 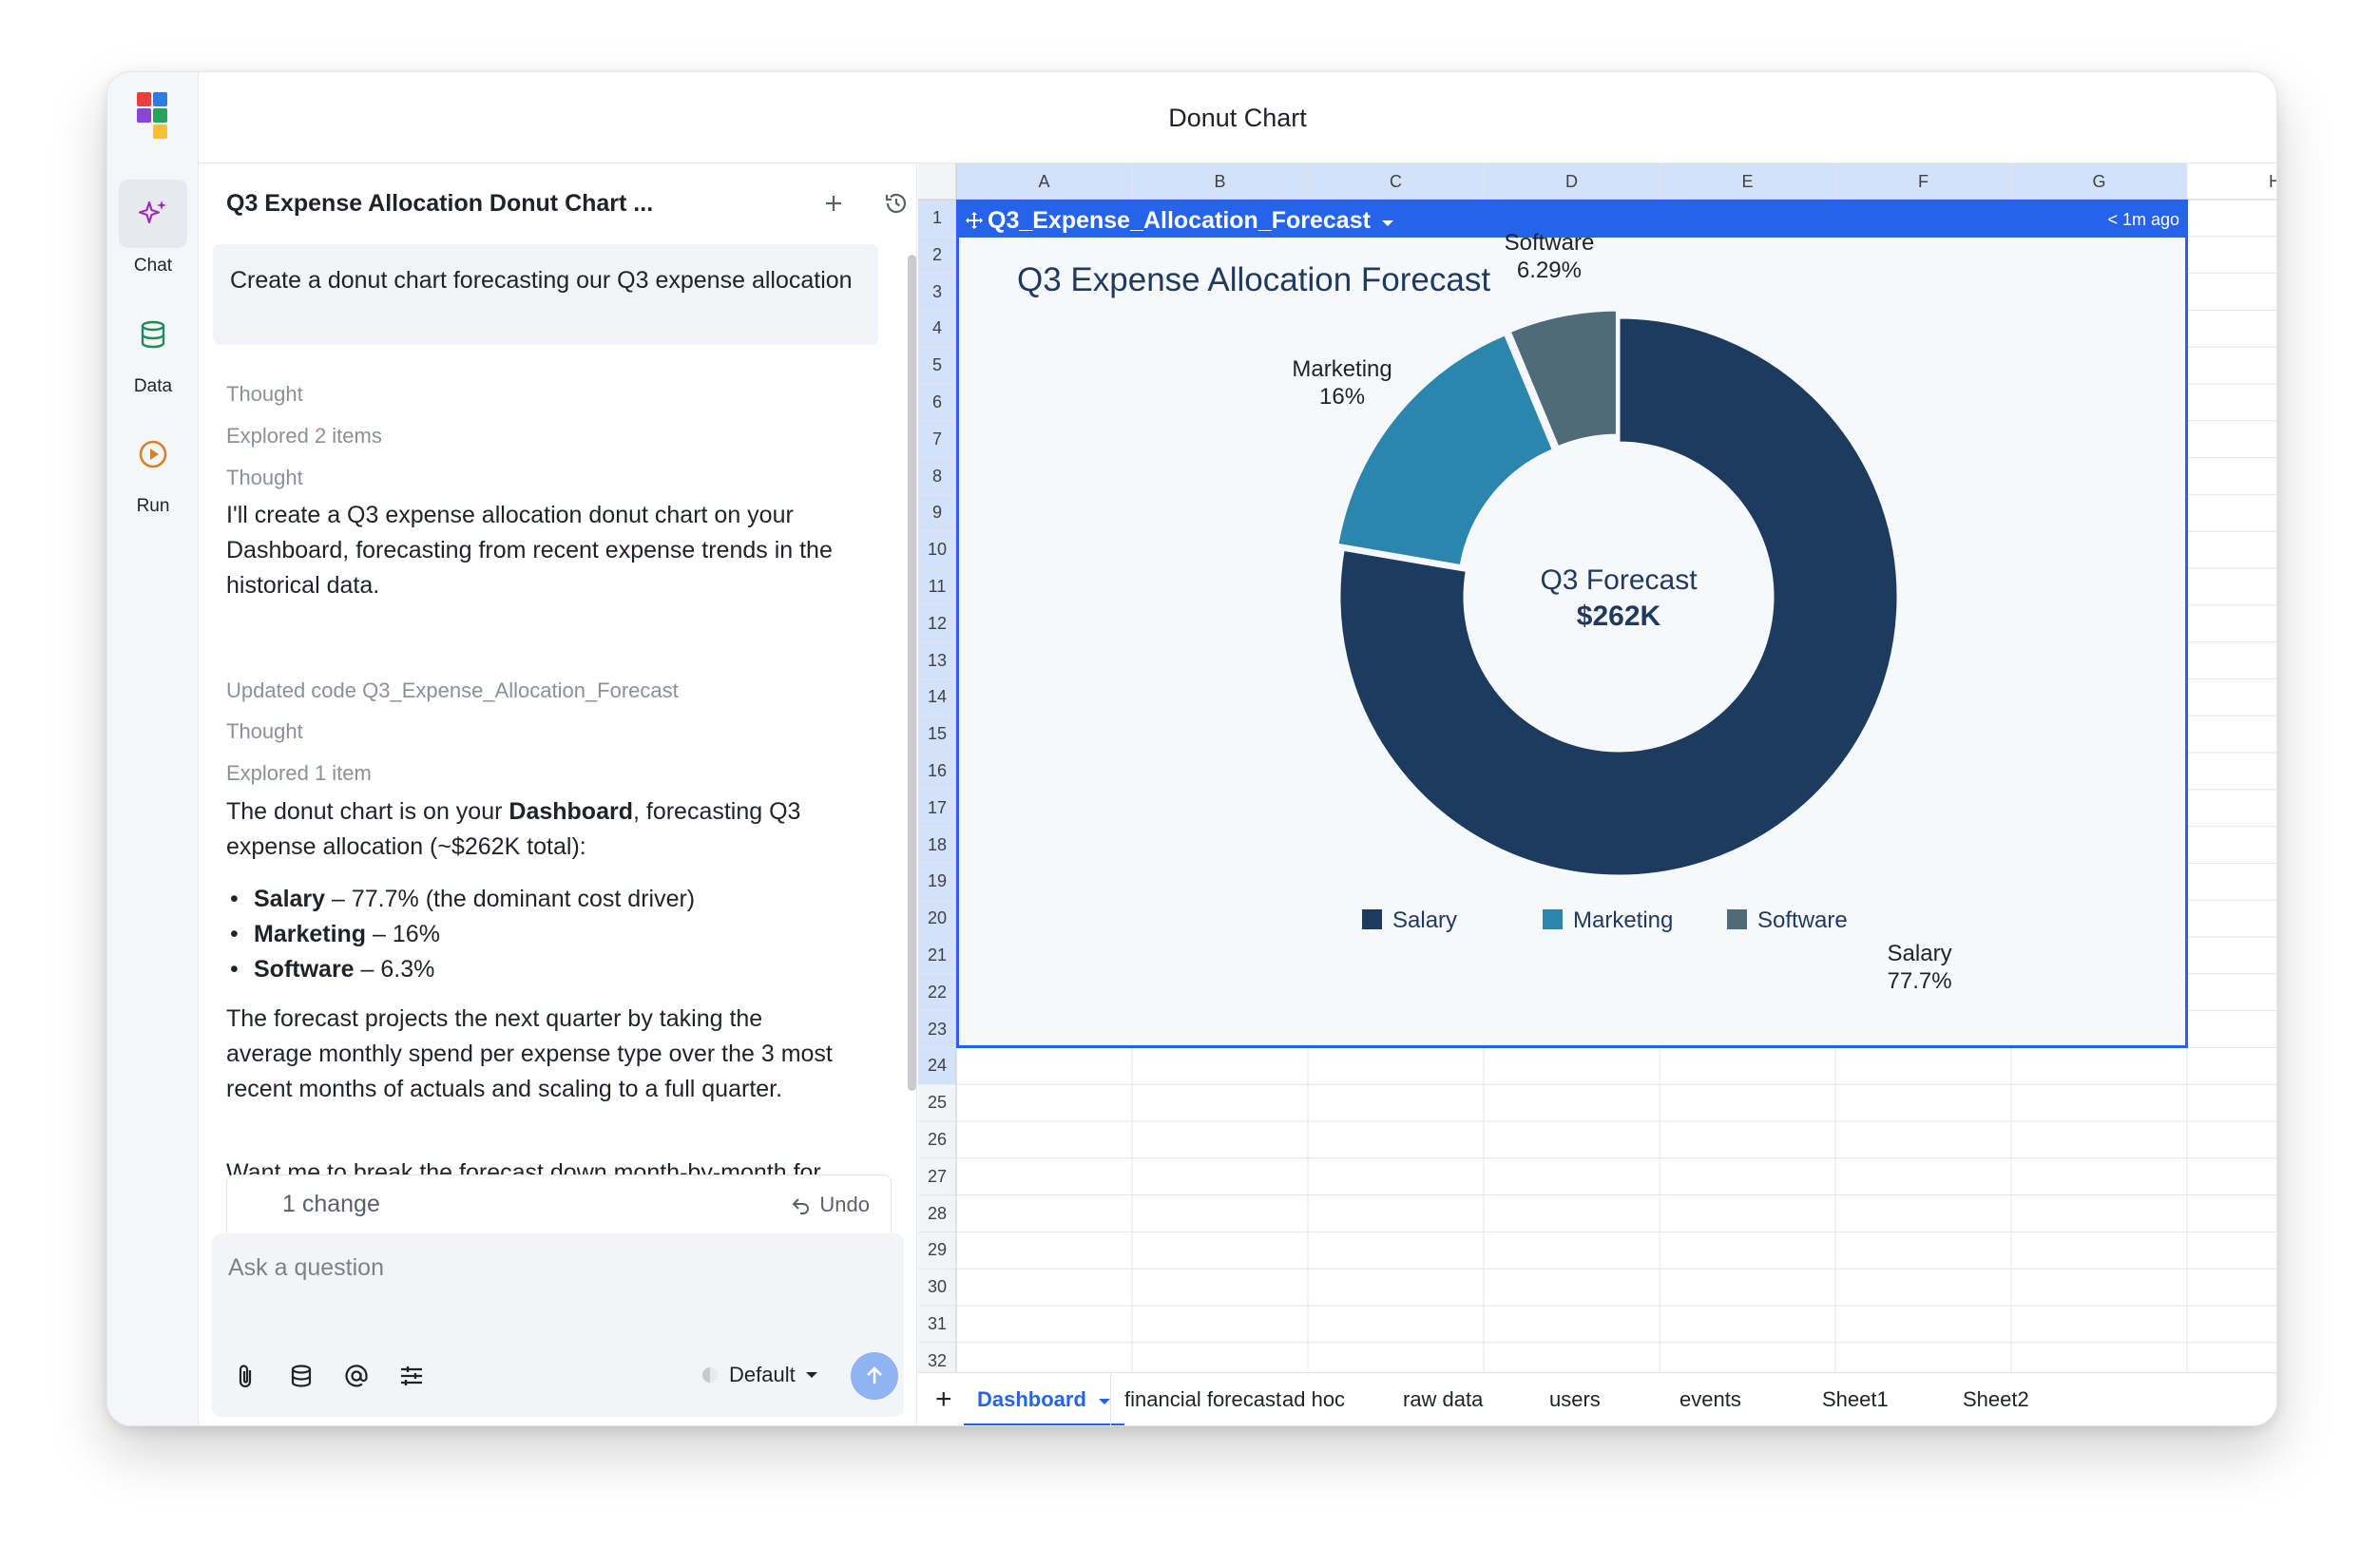 What do you see at coordinates (540, 934) in the screenshot?
I see `list-item: Marketing – 16%` at bounding box center [540, 934].